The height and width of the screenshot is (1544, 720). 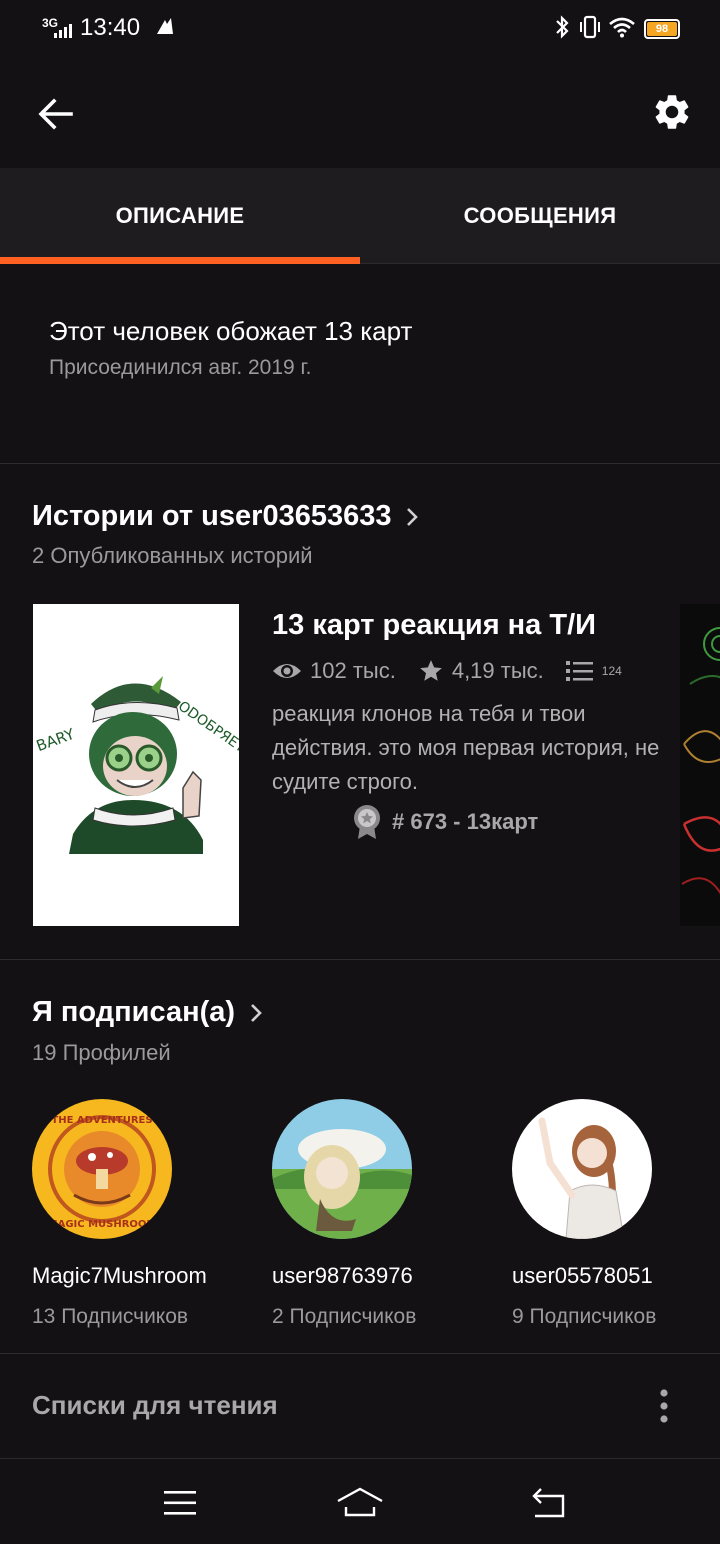 I want to click on settings-button, so click(x=672, y=112).